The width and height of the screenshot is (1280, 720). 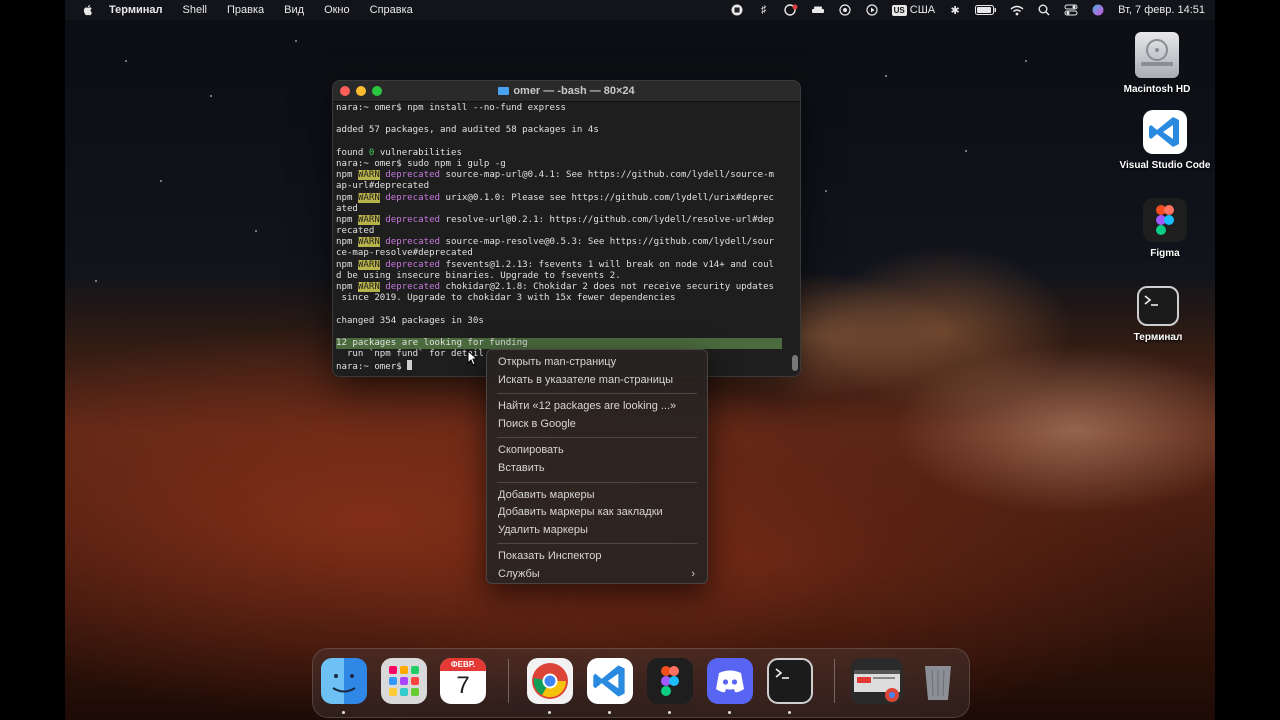 I want to click on context-menu-item: Поиск в Google, so click(x=597, y=425).